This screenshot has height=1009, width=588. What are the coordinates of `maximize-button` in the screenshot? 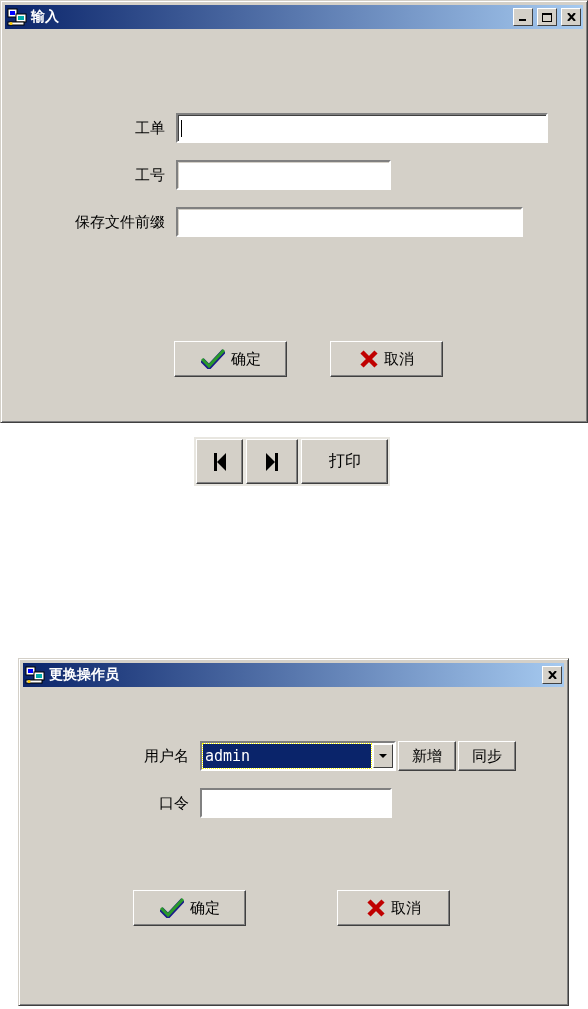 It's located at (547, 17).